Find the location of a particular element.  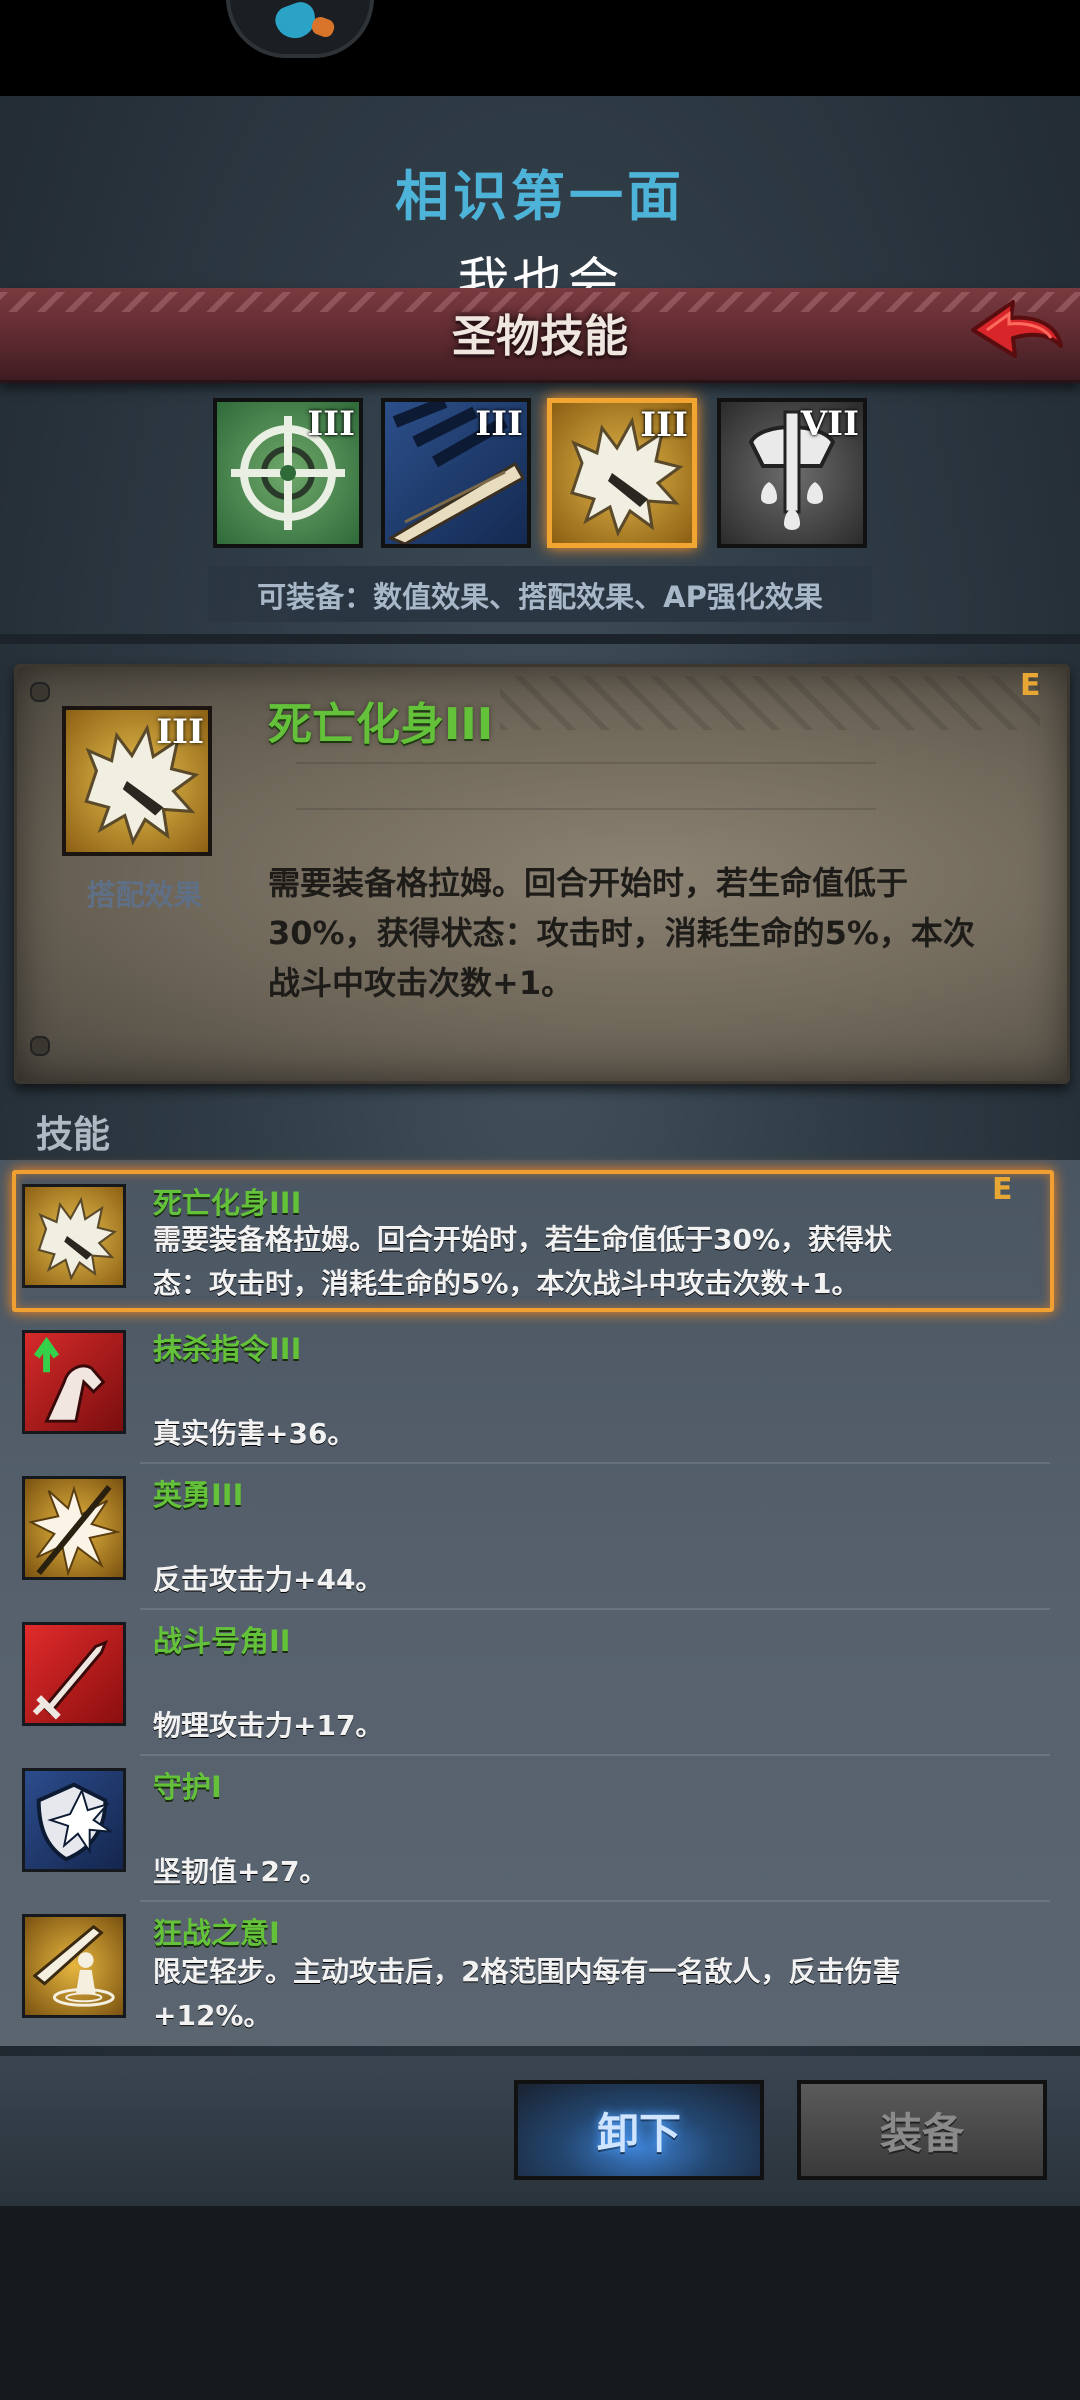

back-arrow-icon is located at coordinates (1017, 329).